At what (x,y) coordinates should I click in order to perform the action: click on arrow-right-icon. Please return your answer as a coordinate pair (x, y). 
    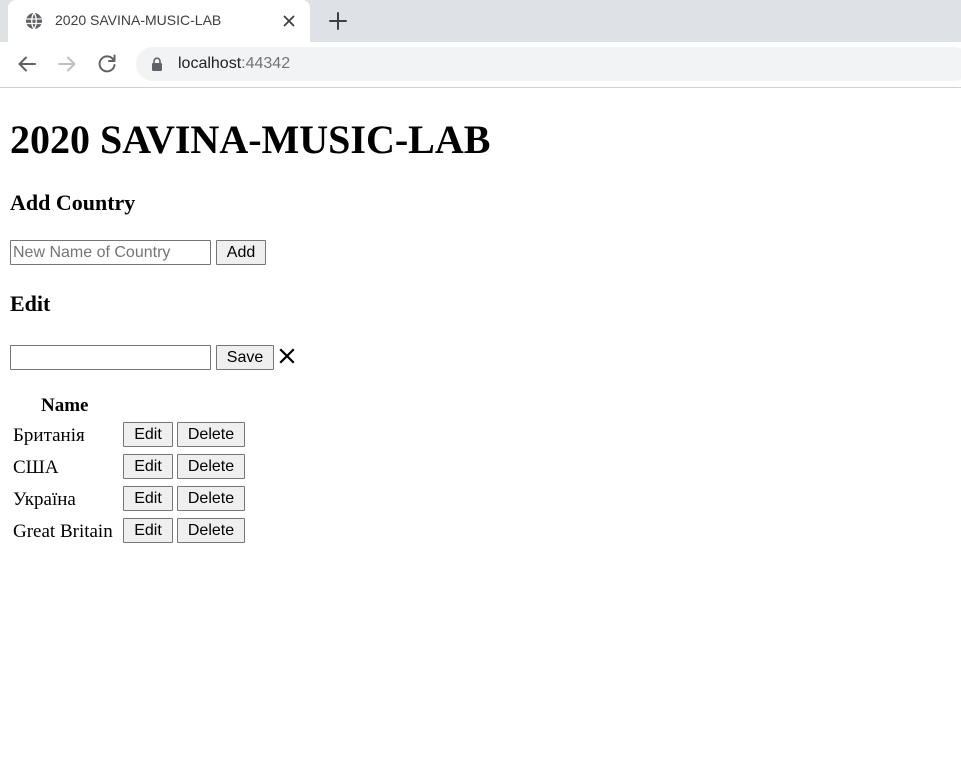
    Looking at the image, I should click on (67, 64).